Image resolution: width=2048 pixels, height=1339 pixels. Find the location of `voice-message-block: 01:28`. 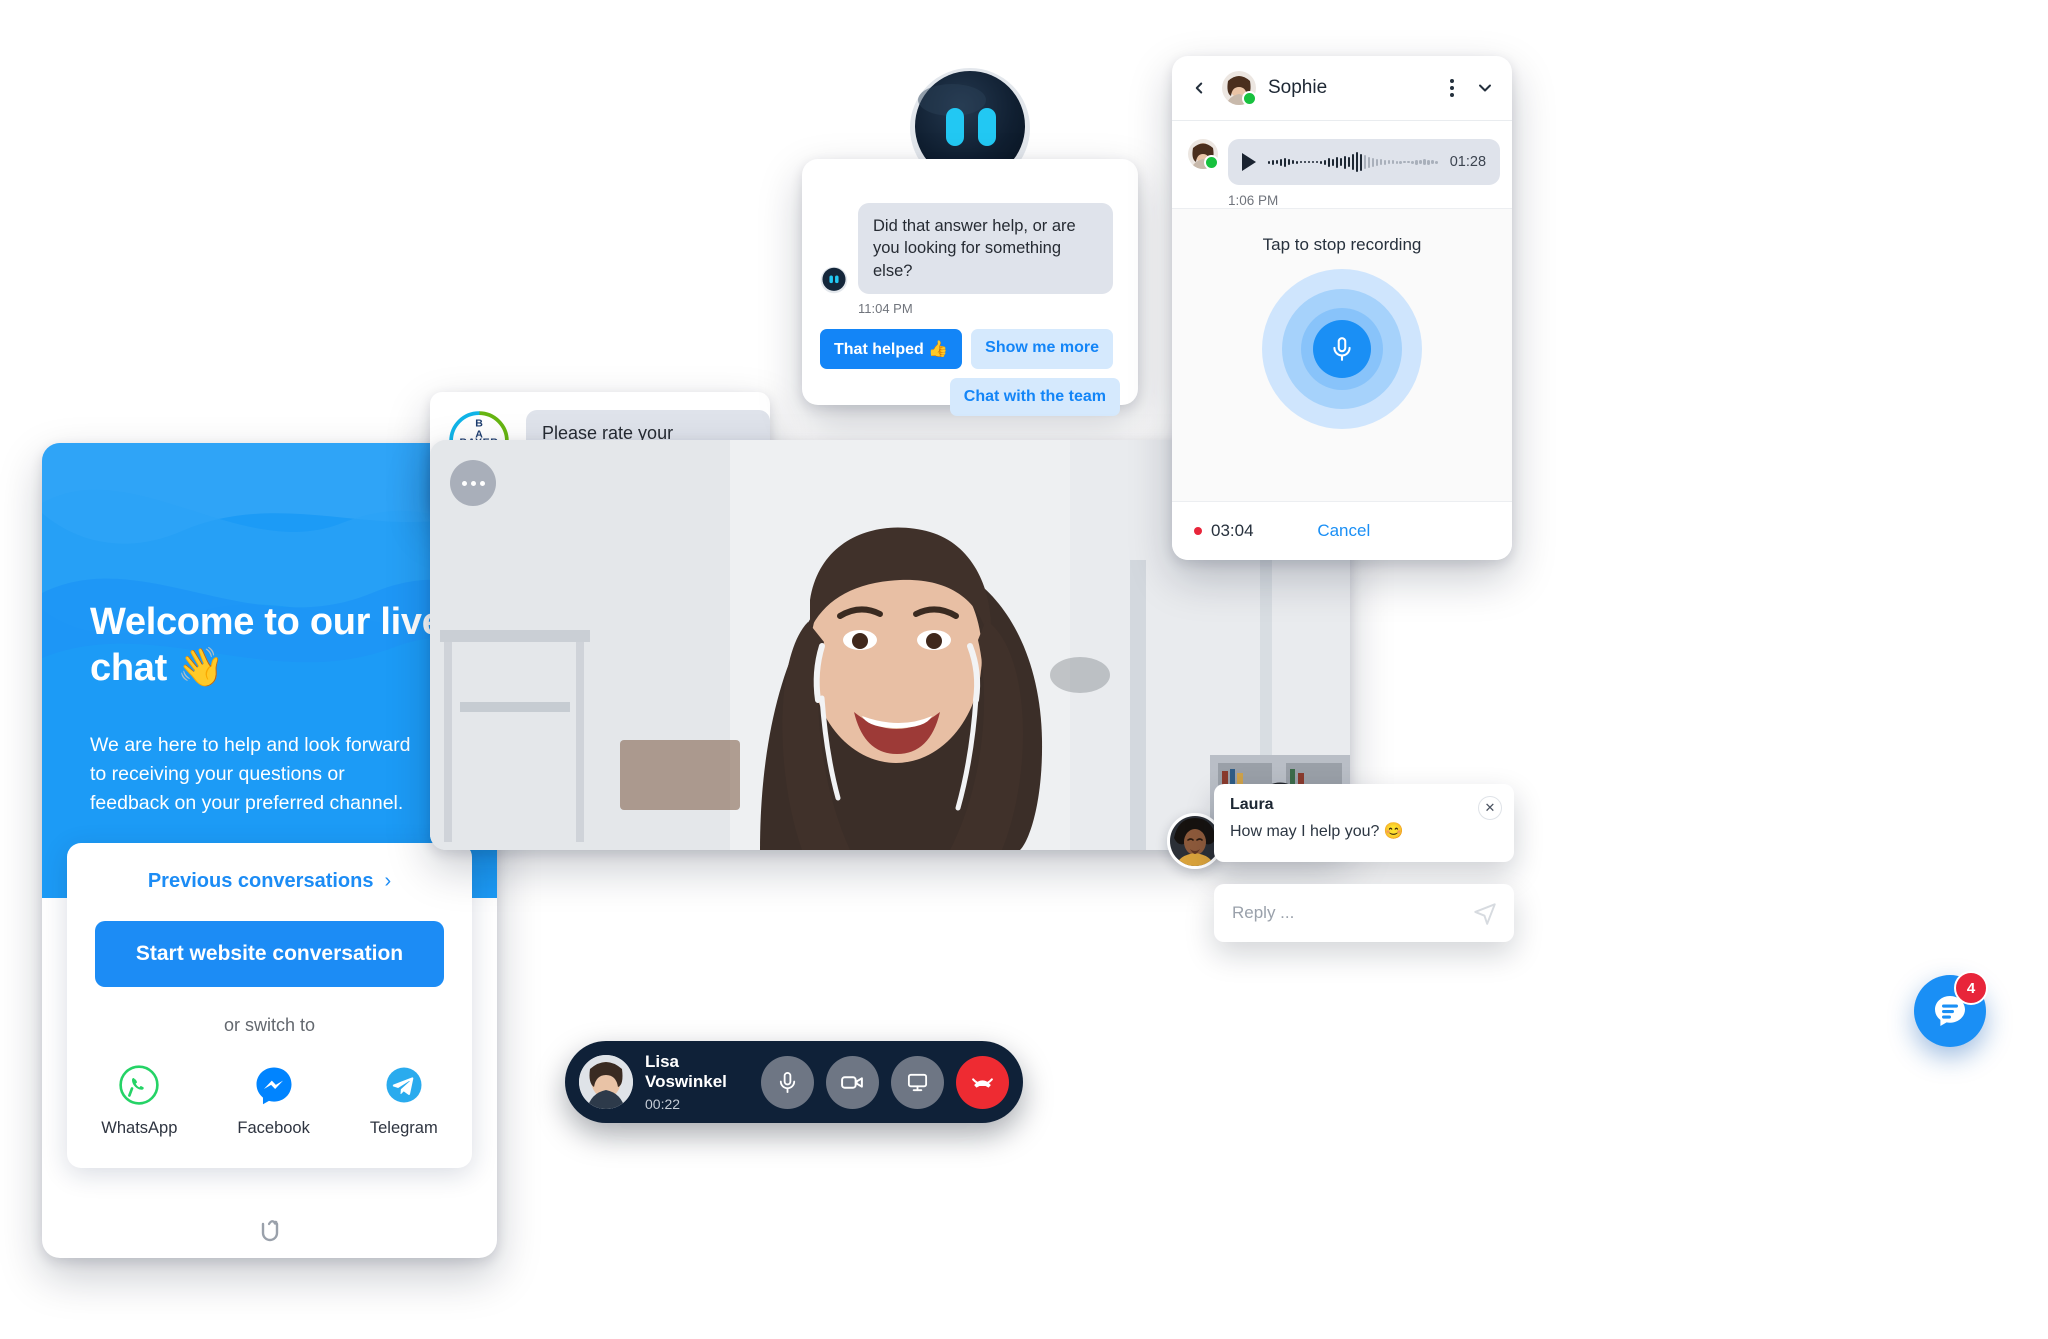

voice-message-block: 01:28 is located at coordinates (1364, 162).